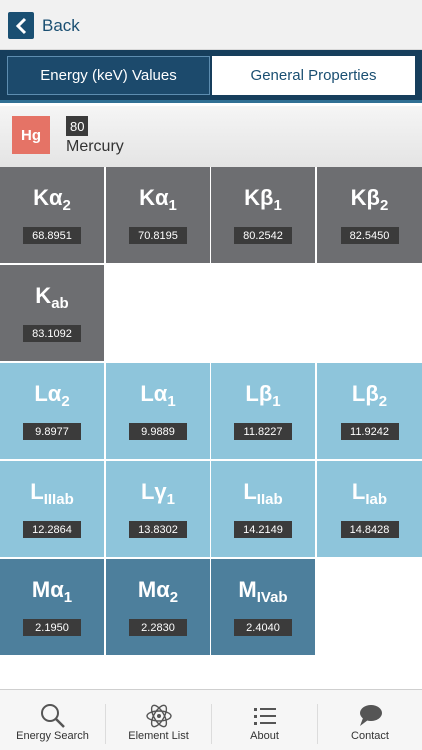  Describe the element at coordinates (52, 313) in the screenshot. I see `line-tile-kab: Kab 83.1092` at that location.